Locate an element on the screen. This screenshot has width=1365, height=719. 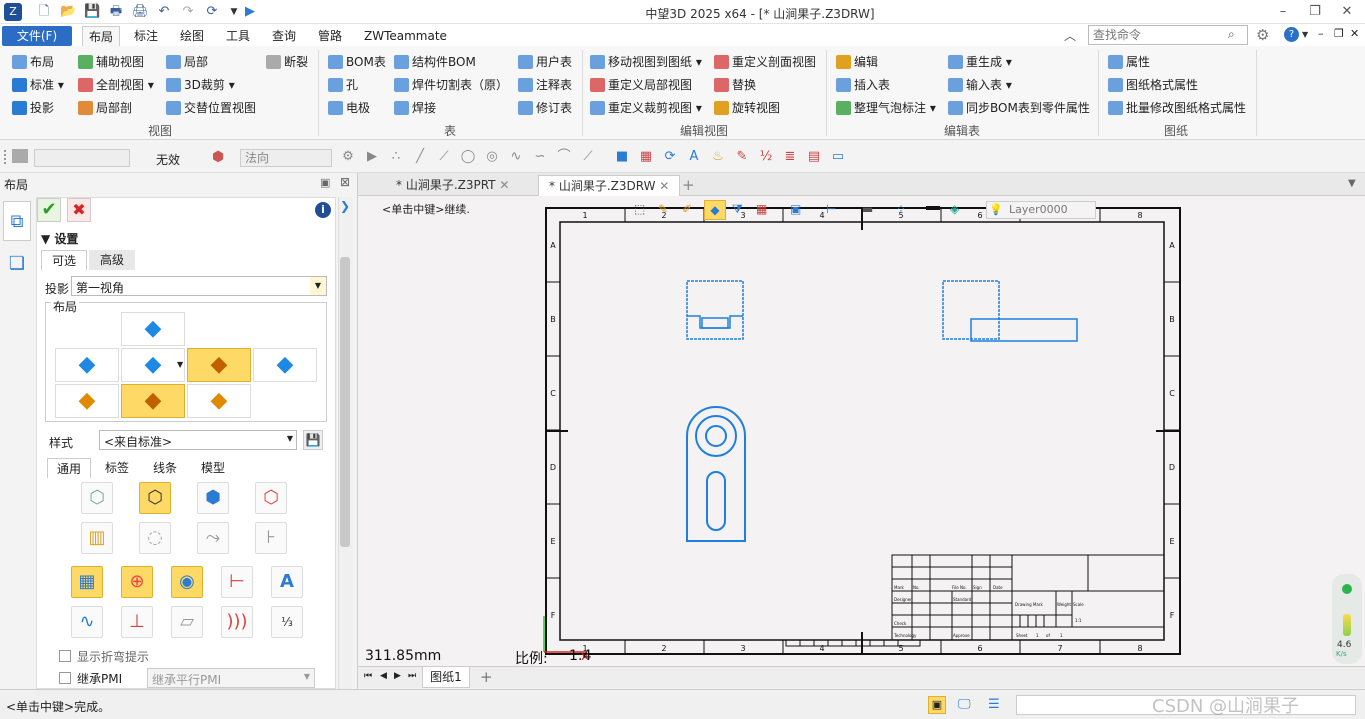
rotate-view-button: 旋转视图 is located at coordinates (747, 108).